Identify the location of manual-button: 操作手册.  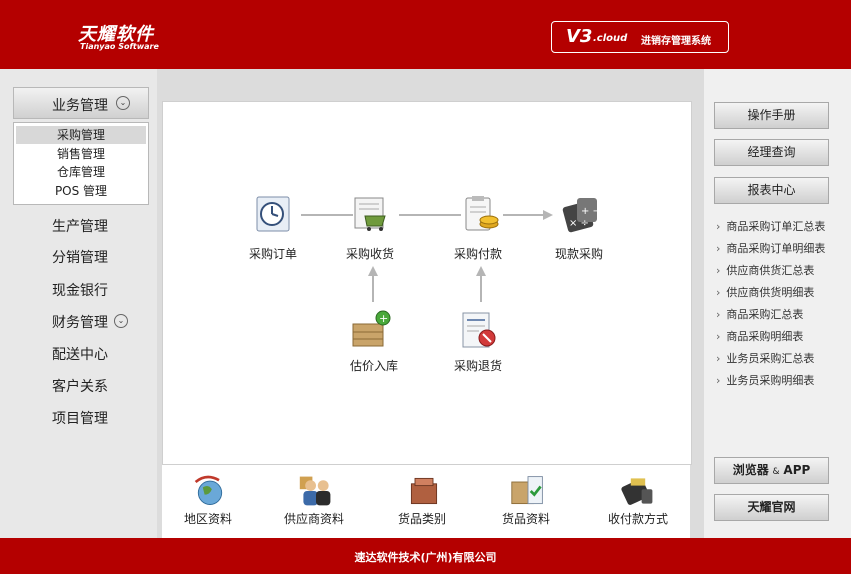
(771, 115).